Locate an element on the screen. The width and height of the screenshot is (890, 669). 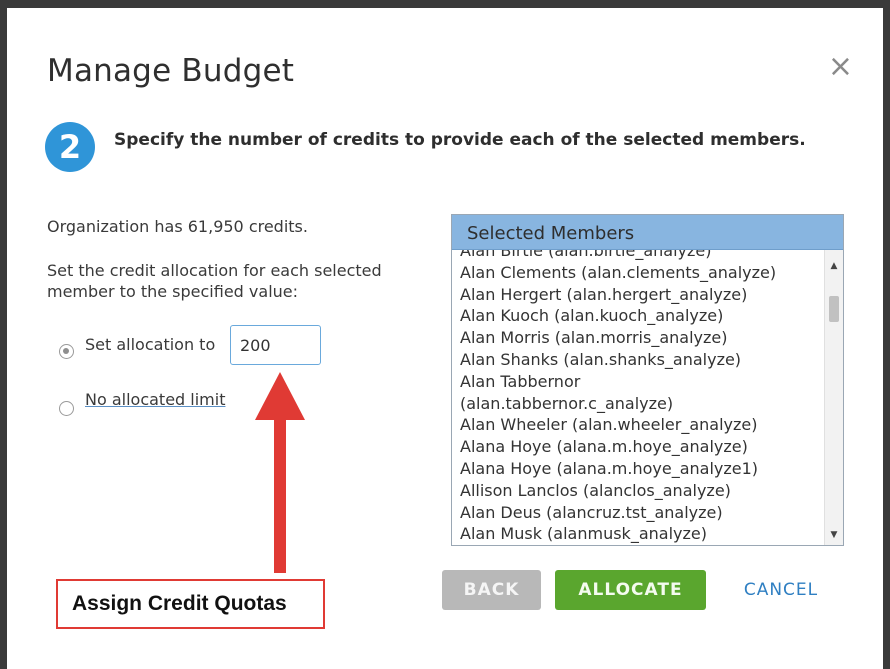
arrow-shaft is located at coordinates (280, 495).